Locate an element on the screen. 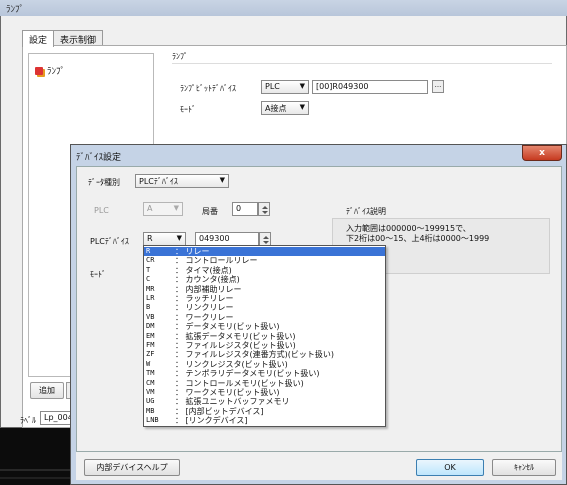 This screenshot has height=485, width=567. dropdown-item-description: ： ワークリレー is located at coordinates (204, 317).